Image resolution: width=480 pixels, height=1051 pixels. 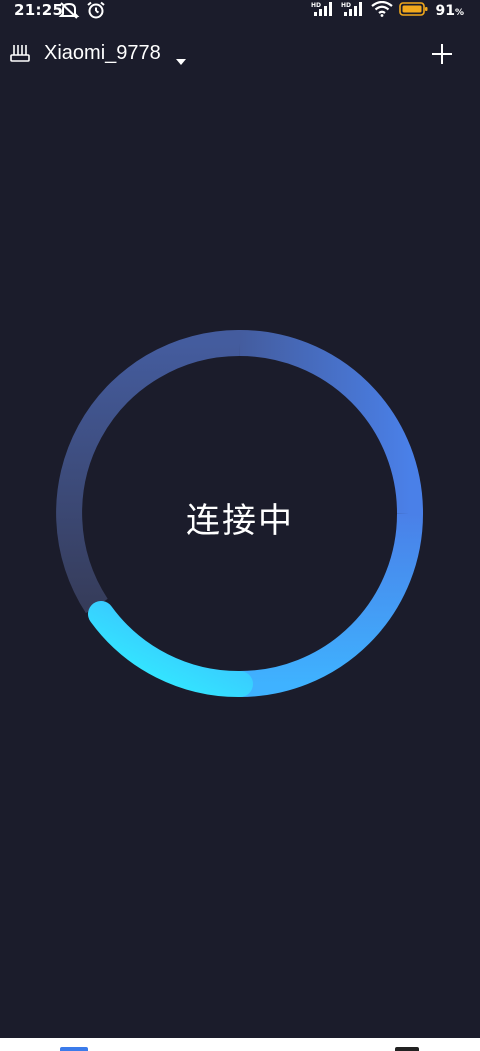 What do you see at coordinates (331, 422) in the screenshot?
I see `ring-segment-top` at bounding box center [331, 422].